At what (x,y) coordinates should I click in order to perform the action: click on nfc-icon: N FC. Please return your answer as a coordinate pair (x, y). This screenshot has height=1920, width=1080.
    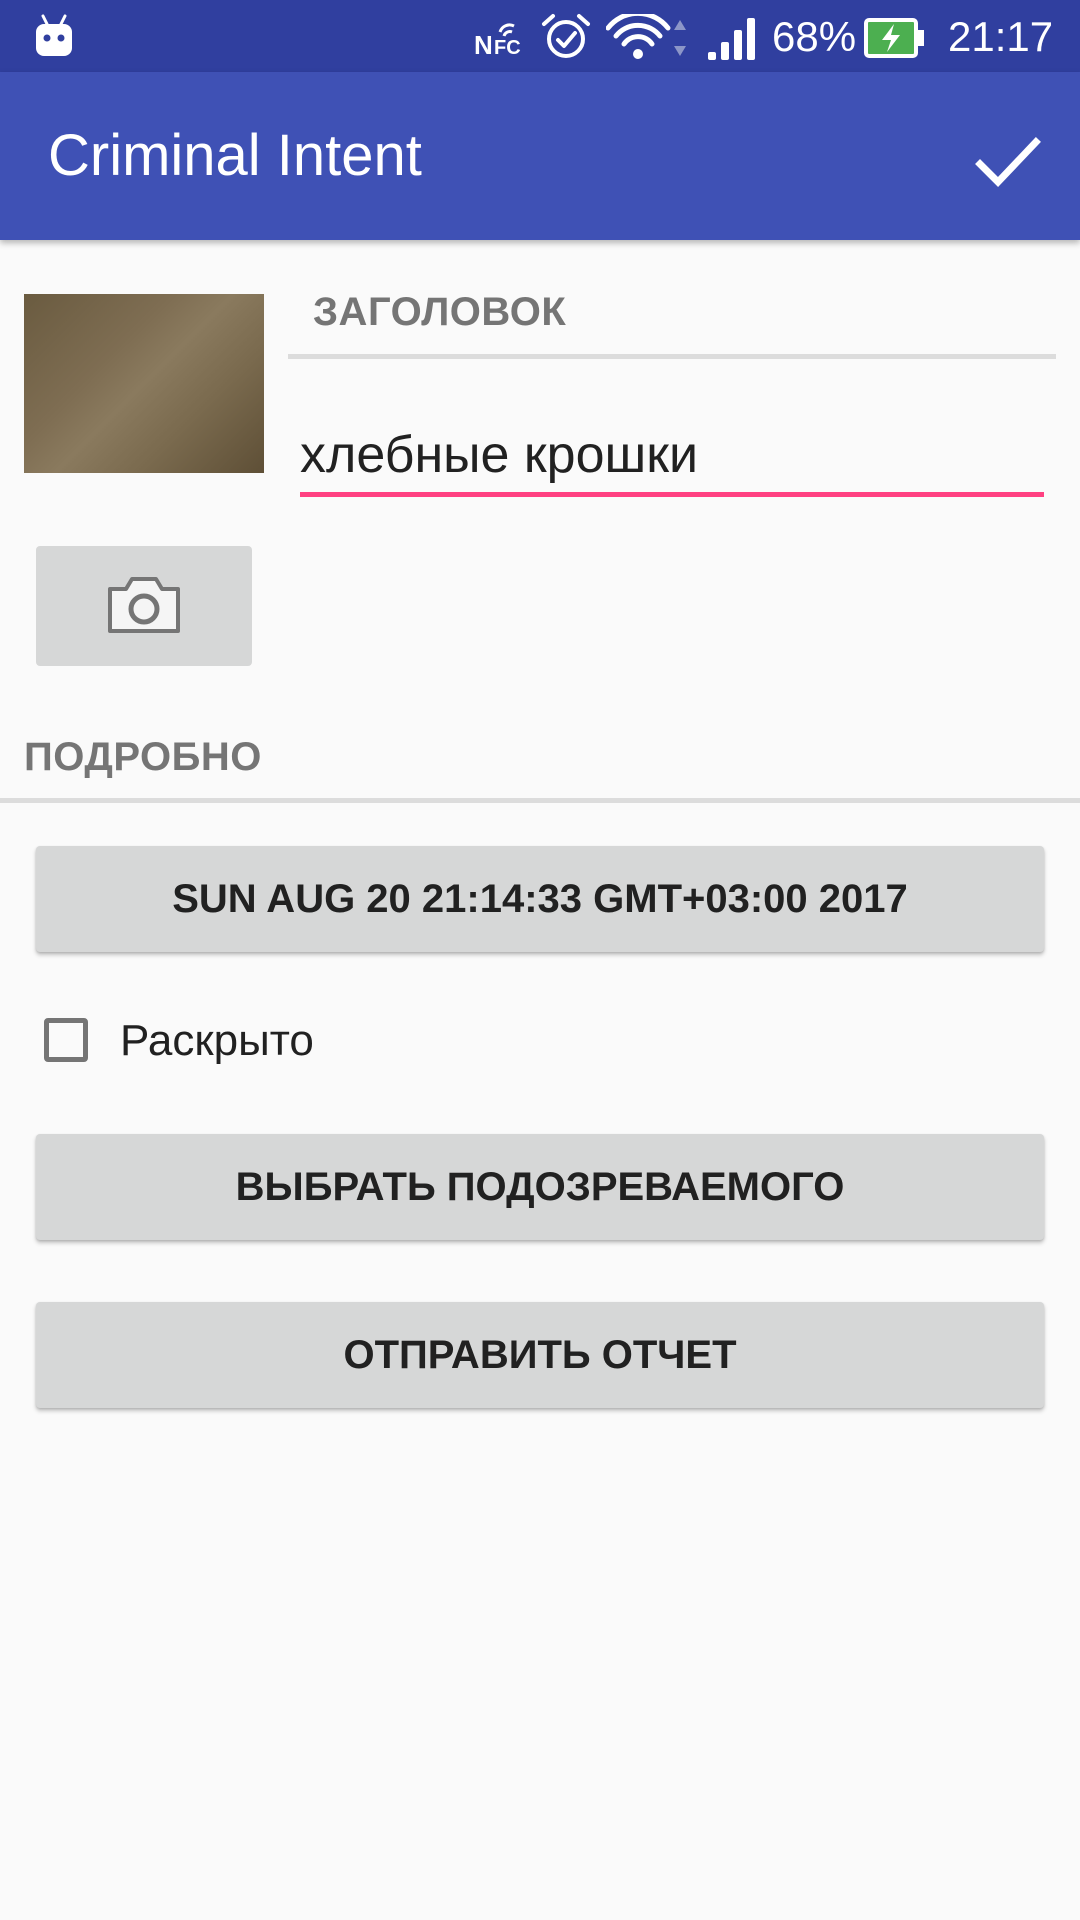
    Looking at the image, I should click on (497, 40).